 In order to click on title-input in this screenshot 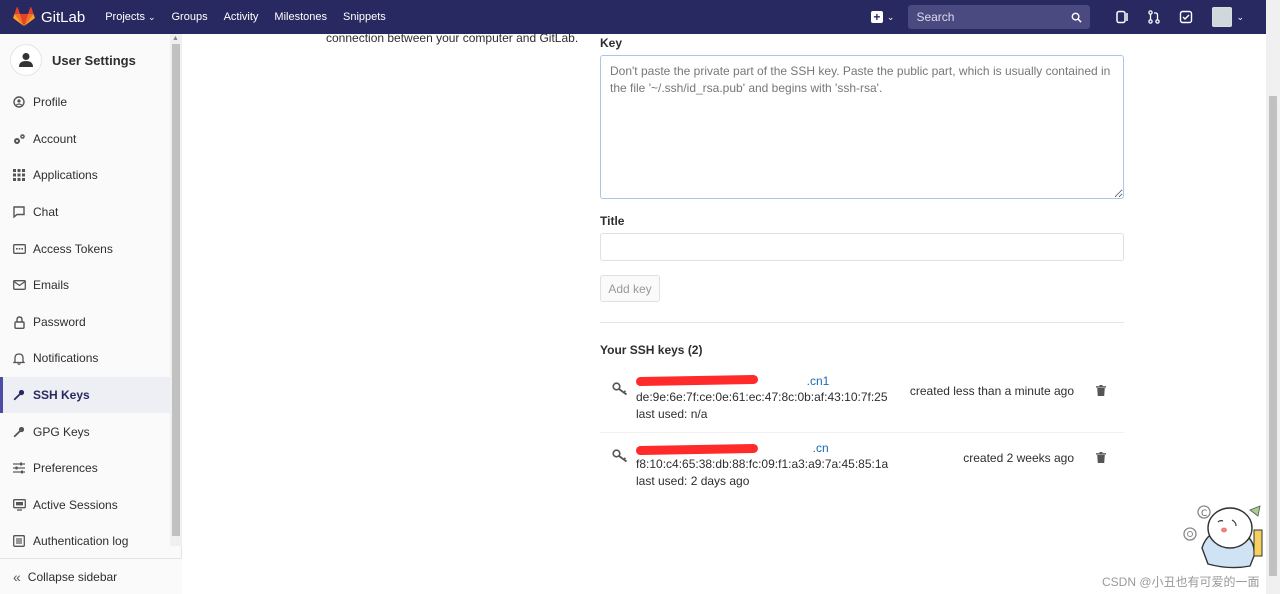, I will do `click(862, 247)`.